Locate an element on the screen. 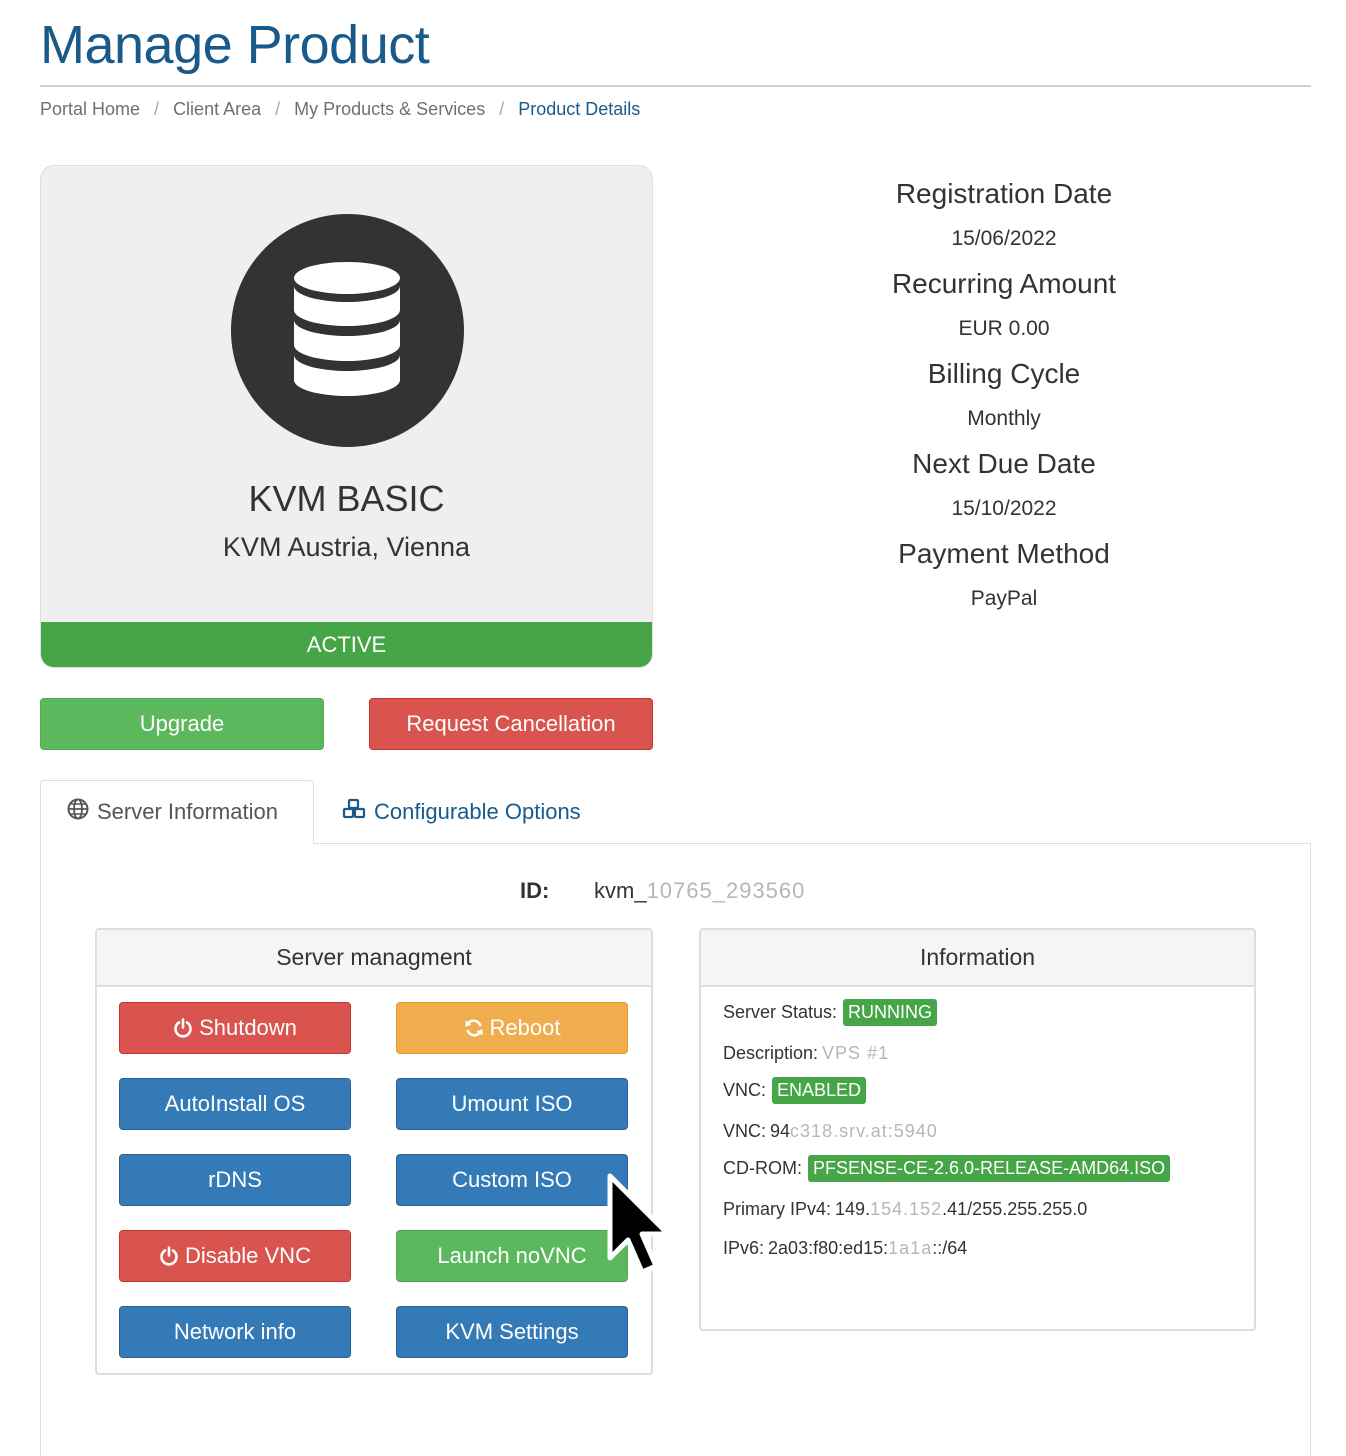  vnc-status-line: VNC: ENABLED is located at coordinates (795, 1090).